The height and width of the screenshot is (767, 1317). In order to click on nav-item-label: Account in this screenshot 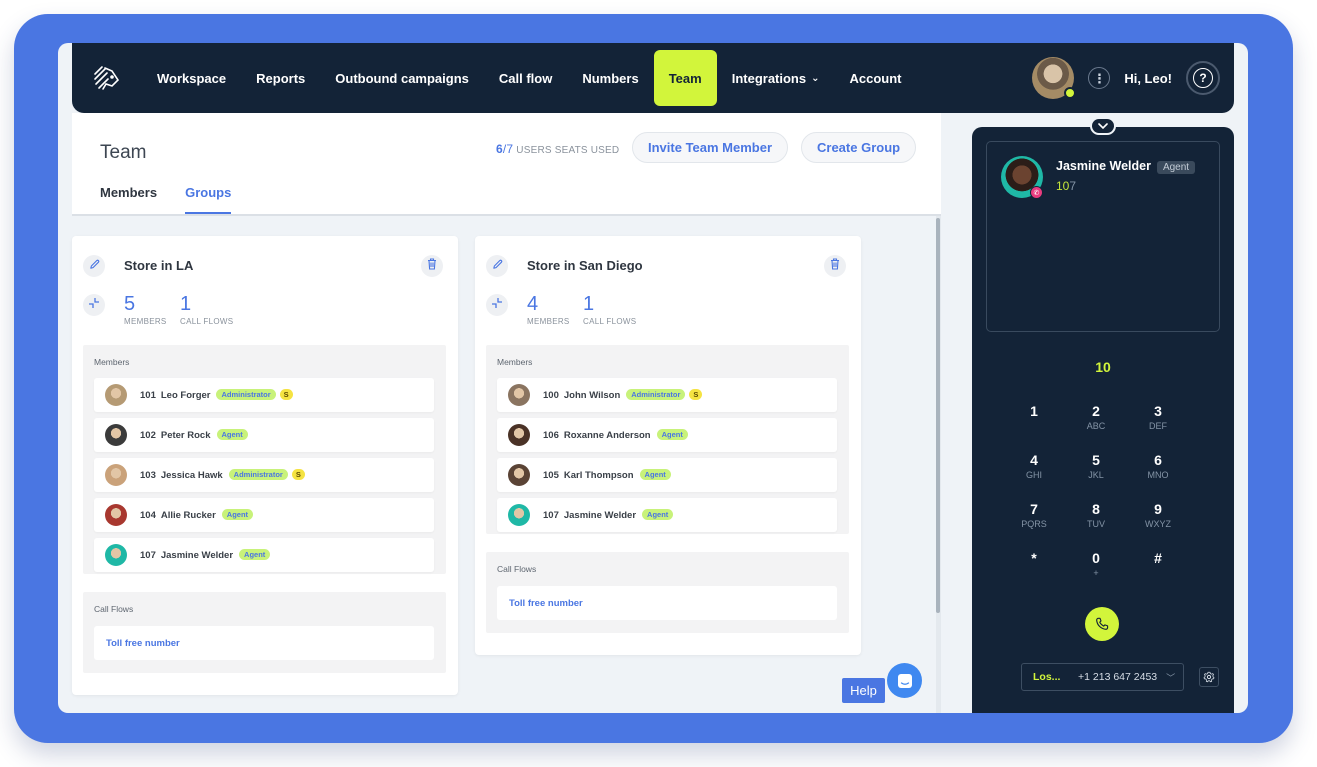, I will do `click(875, 78)`.